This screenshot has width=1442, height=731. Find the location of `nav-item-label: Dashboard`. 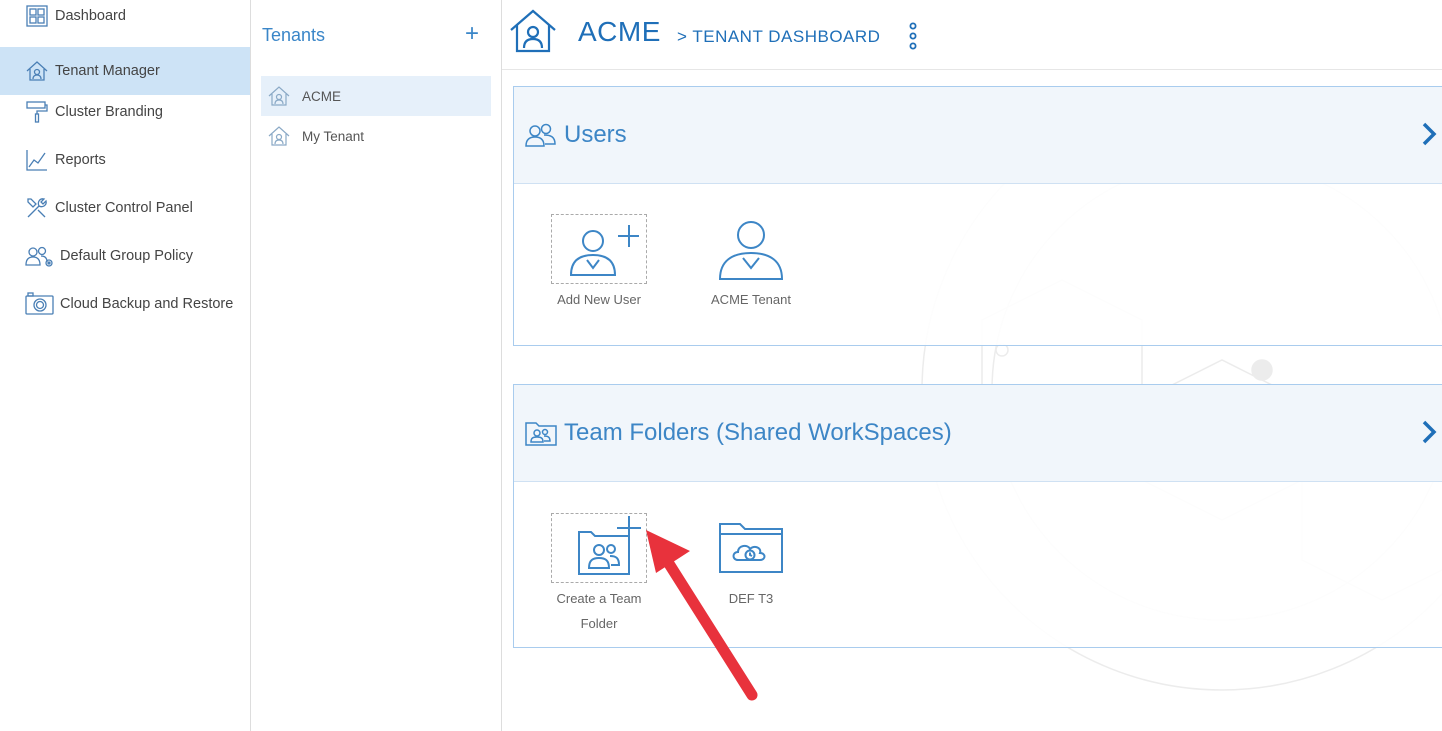

nav-item-label: Dashboard is located at coordinates (90, 16).